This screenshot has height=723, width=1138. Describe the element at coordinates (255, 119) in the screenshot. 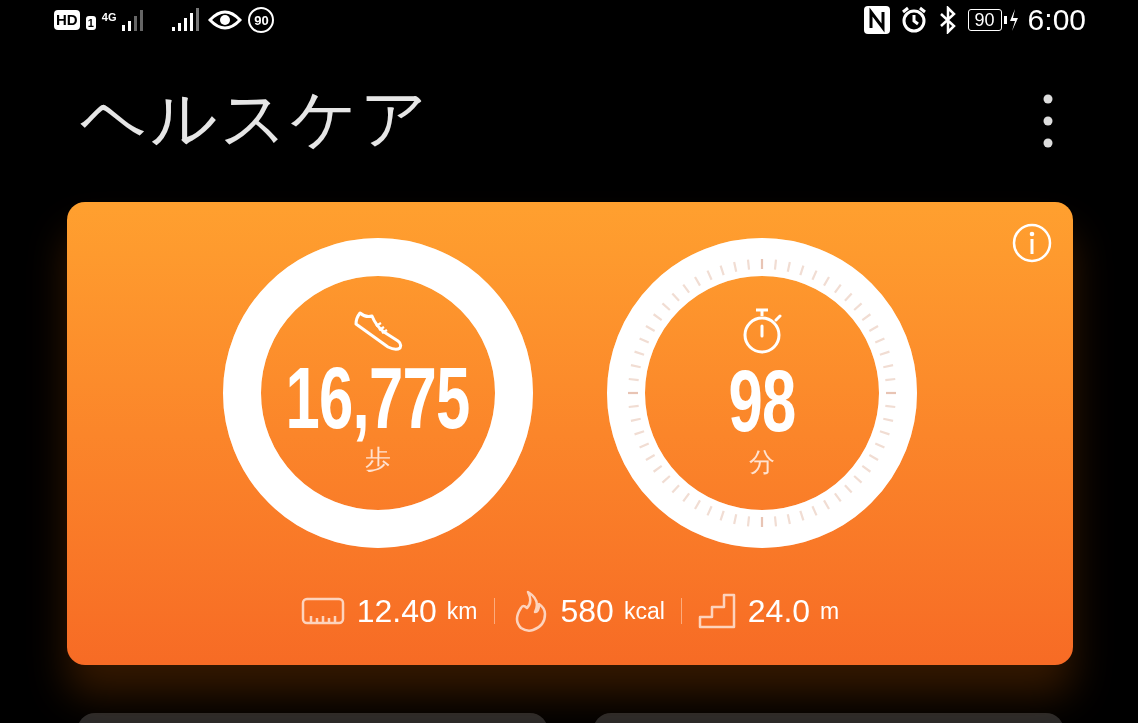

I see `page-title: ヘルスケア` at that location.